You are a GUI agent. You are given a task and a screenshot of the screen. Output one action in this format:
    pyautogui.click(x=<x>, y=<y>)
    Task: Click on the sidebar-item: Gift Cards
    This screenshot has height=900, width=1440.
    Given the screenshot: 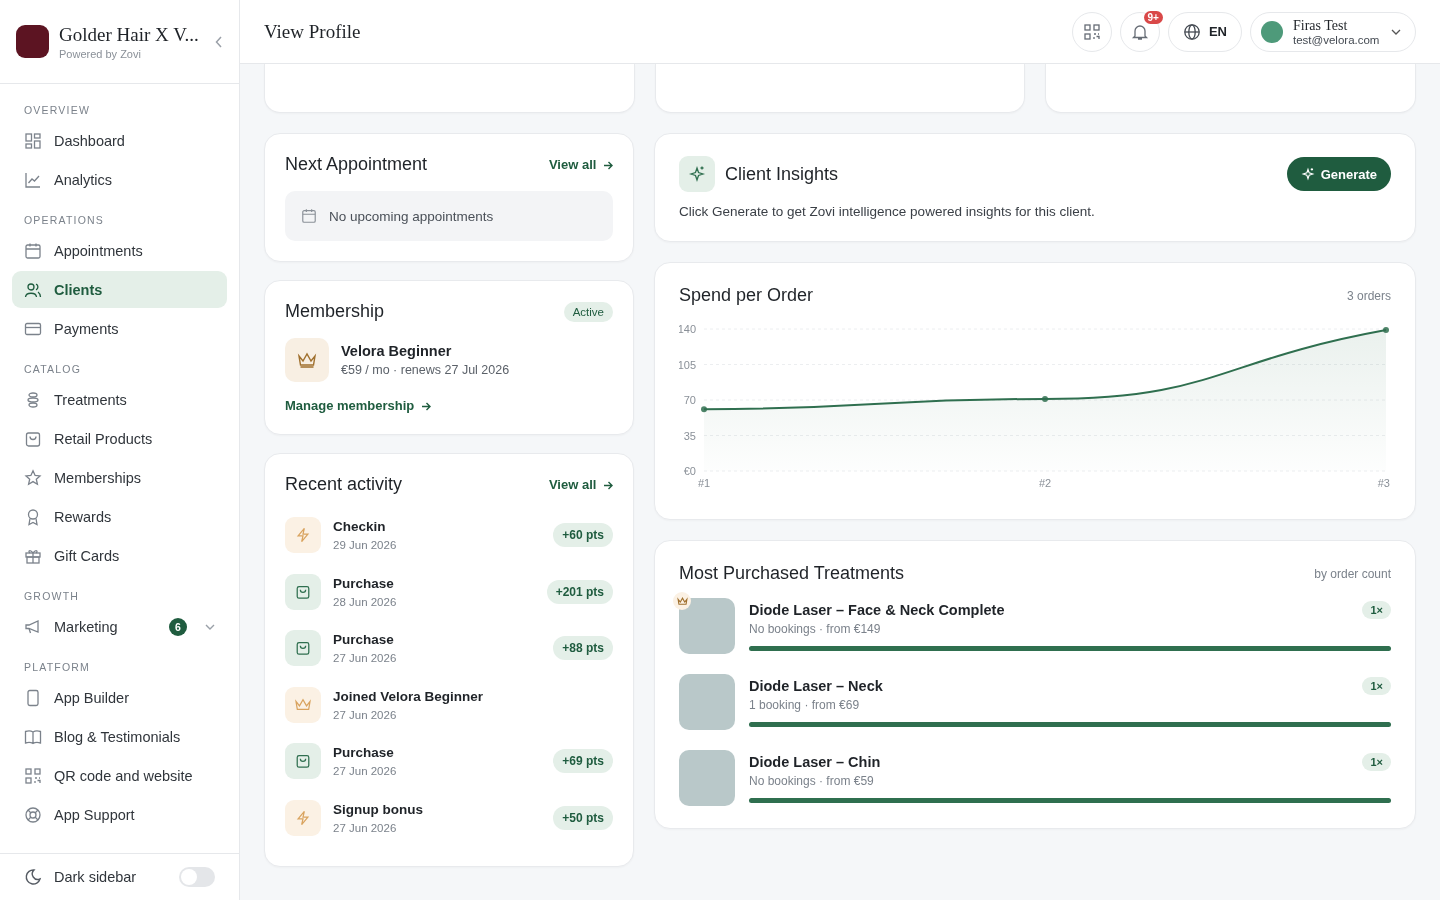 What is the action you would take?
    pyautogui.click(x=119, y=555)
    